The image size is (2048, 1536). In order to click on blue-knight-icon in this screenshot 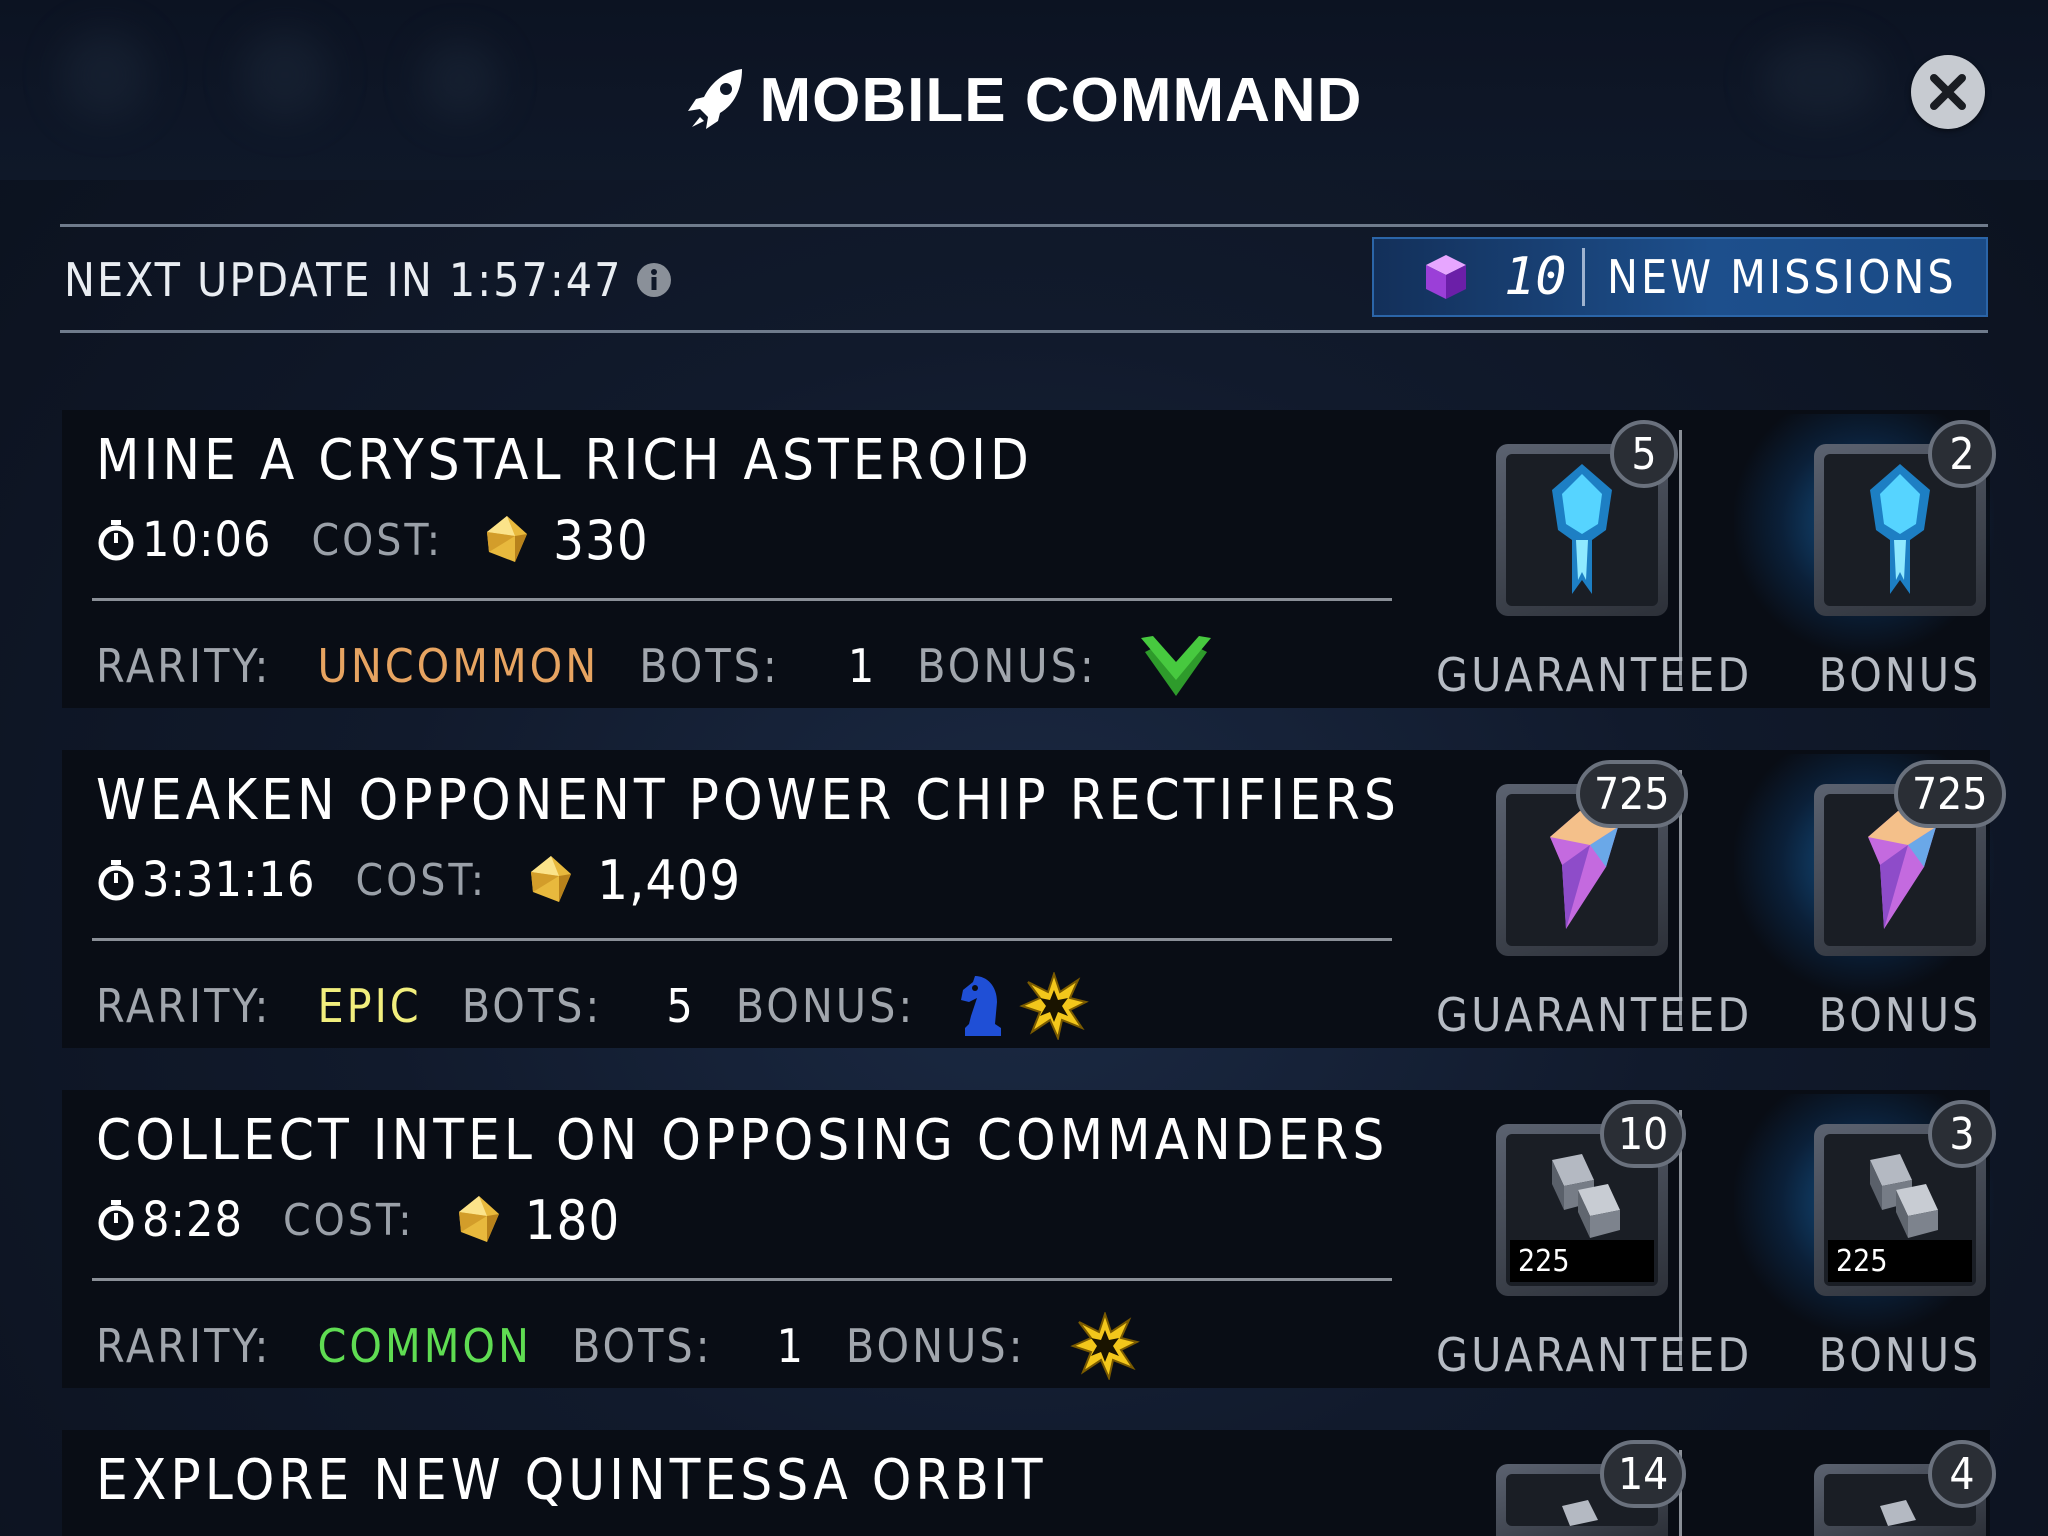, I will do `click(981, 1006)`.